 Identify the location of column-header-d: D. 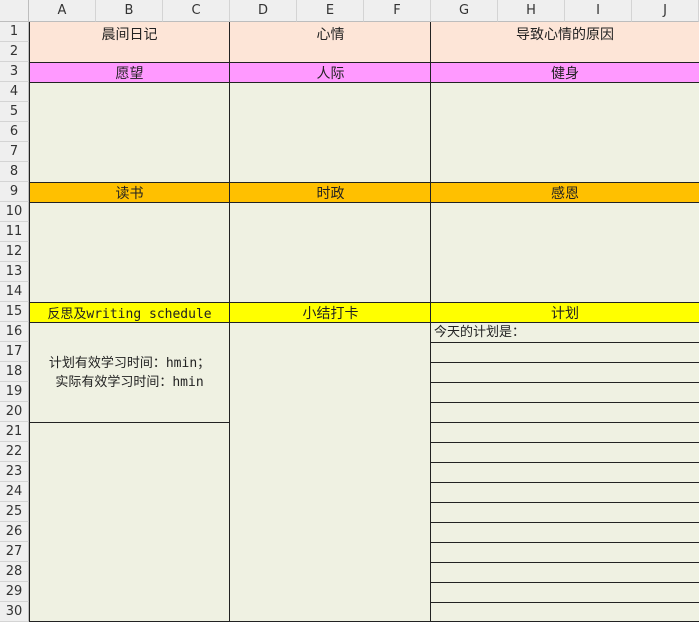
(263, 11).